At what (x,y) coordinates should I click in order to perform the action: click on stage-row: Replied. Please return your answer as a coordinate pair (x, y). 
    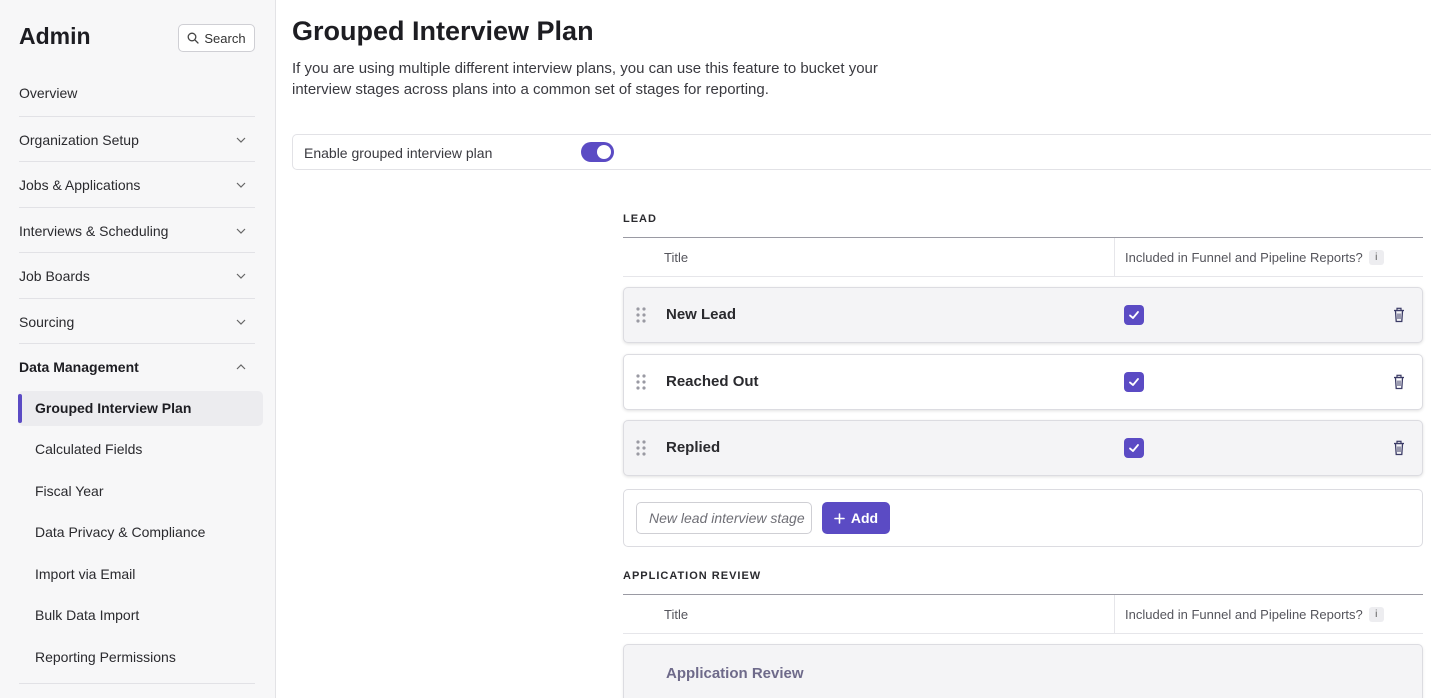
    Looking at the image, I should click on (1023, 448).